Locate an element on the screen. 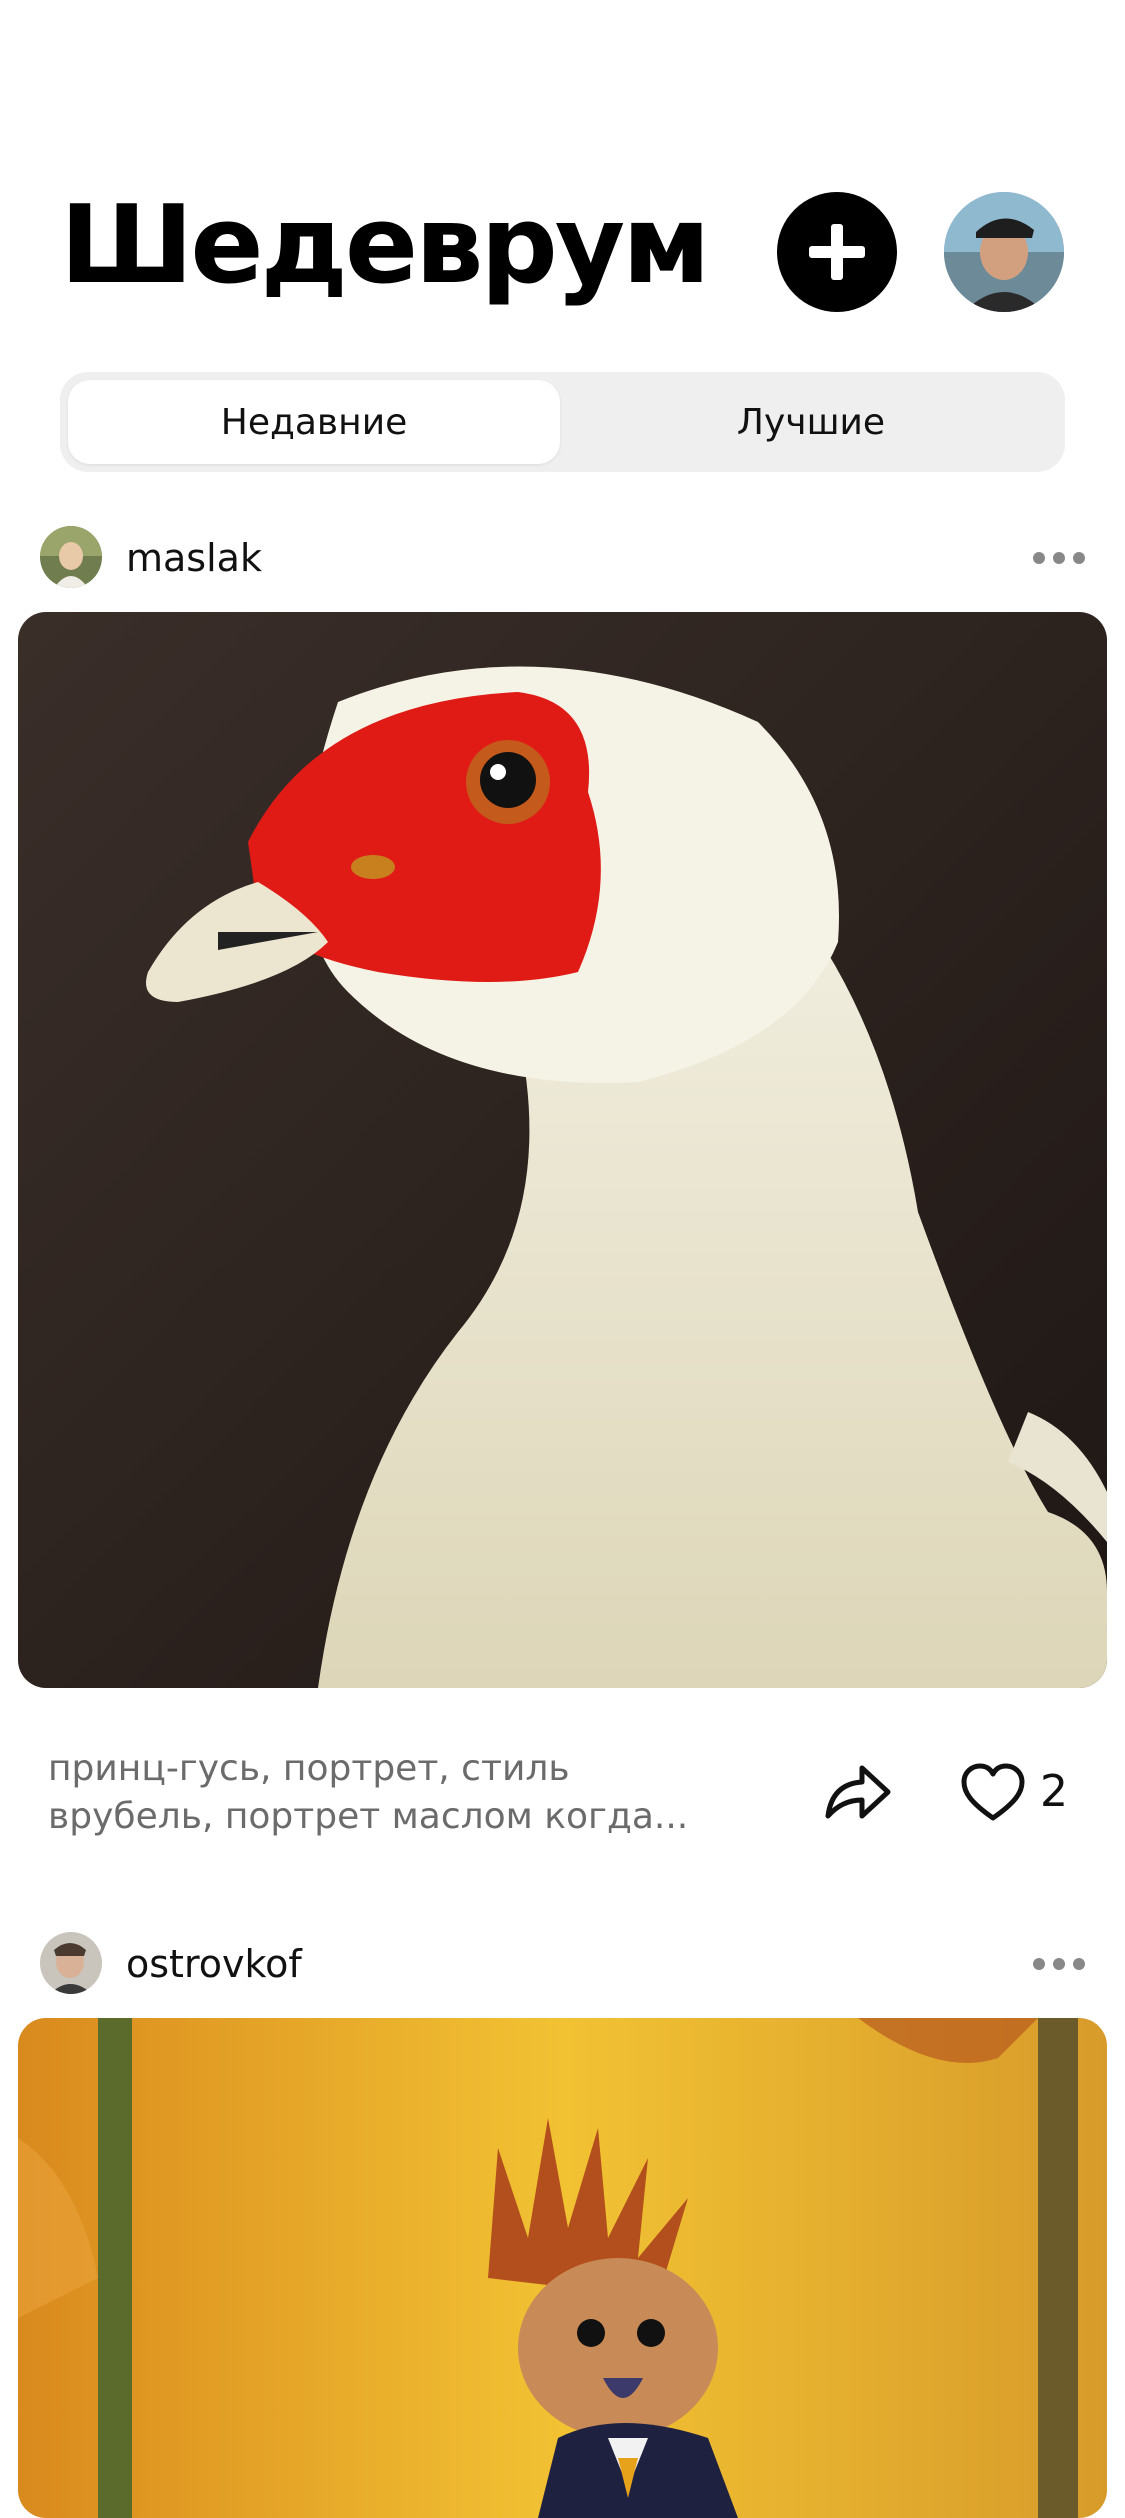 The width and height of the screenshot is (1125, 2518). like-count: 2 is located at coordinates (1054, 1791).